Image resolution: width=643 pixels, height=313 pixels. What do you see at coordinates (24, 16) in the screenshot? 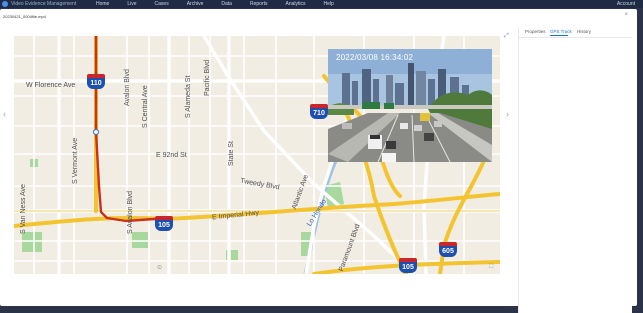
I see `dialog-title: 20230421_0004file.mp4` at bounding box center [24, 16].